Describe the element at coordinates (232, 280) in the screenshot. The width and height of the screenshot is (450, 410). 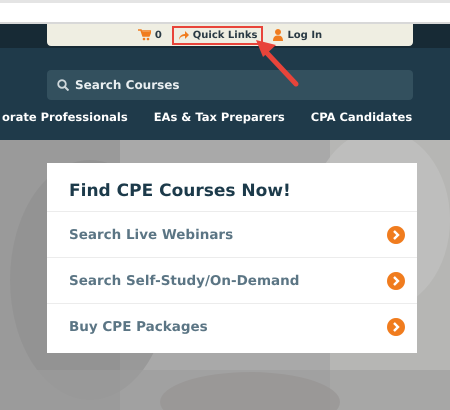
I see `course-link: Search Self-Study/On-Demand` at that location.